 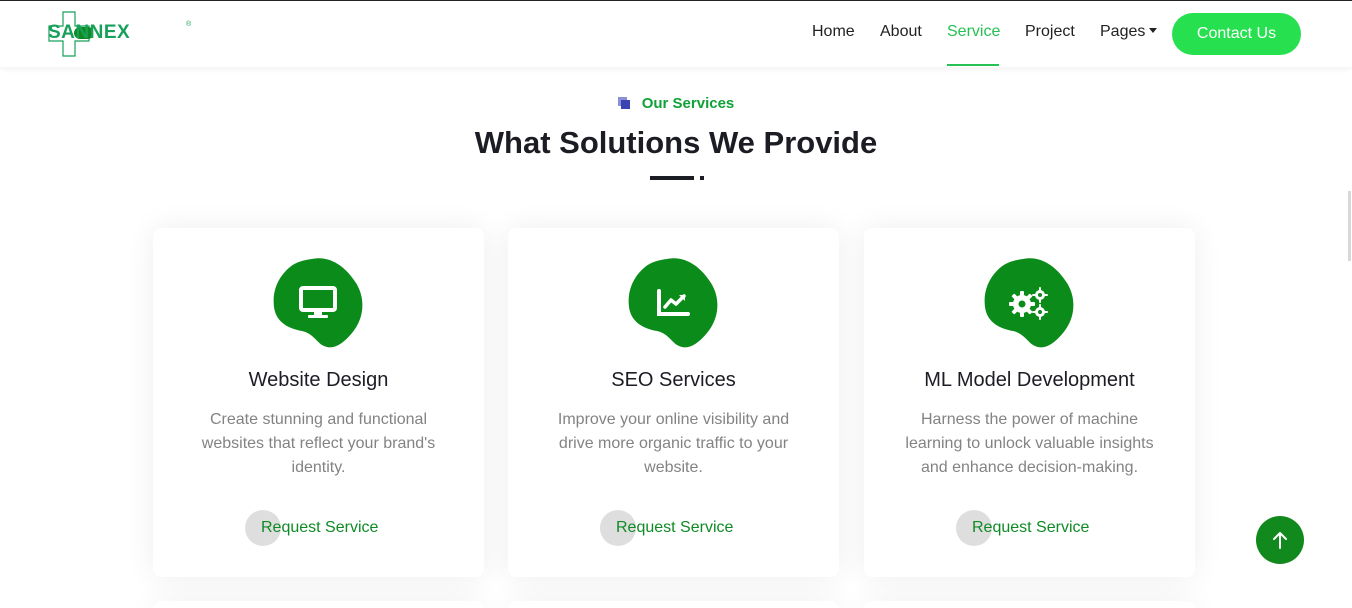 What do you see at coordinates (688, 103) in the screenshot?
I see `section-tag-label: Our Services` at bounding box center [688, 103].